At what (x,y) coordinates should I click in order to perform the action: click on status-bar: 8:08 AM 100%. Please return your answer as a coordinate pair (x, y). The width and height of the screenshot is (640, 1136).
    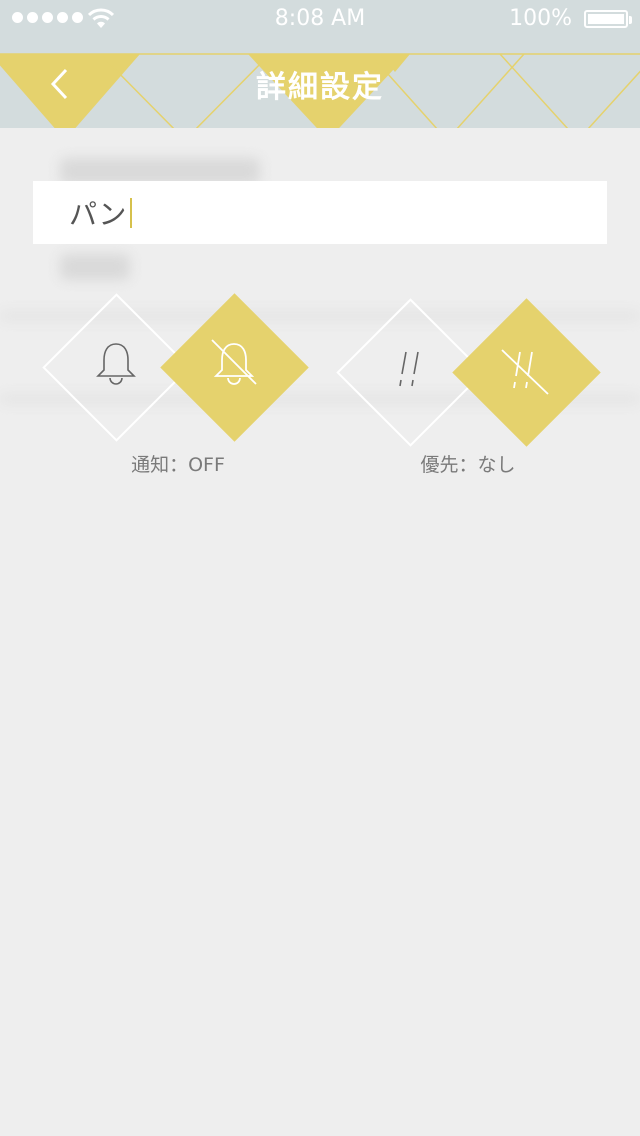
    Looking at the image, I should click on (320, 20).